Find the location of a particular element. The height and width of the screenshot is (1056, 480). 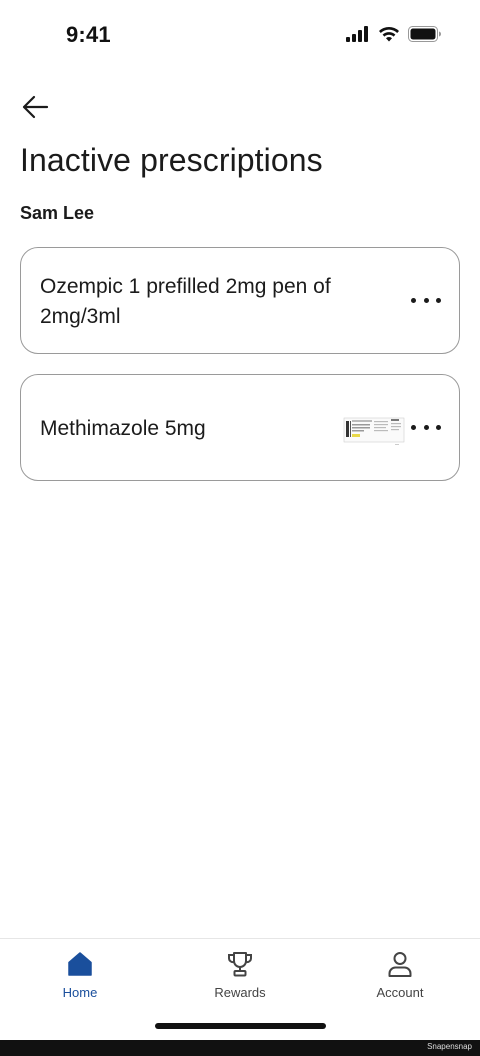

back-button is located at coordinates (35, 107).